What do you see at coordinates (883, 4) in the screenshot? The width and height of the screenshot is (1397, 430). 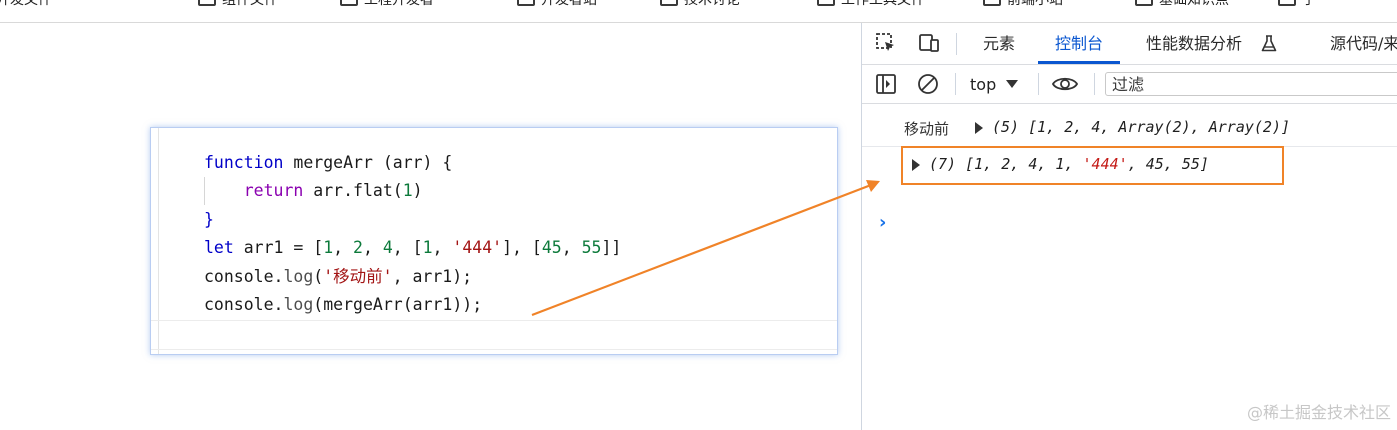 I see `bookmark-label: 工作工具文件` at bounding box center [883, 4].